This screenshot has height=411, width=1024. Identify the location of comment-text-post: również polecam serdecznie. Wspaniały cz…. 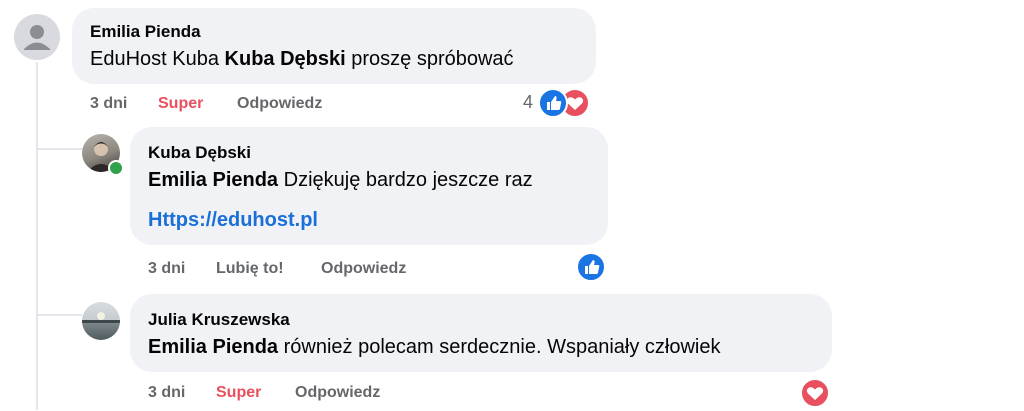
(499, 347).